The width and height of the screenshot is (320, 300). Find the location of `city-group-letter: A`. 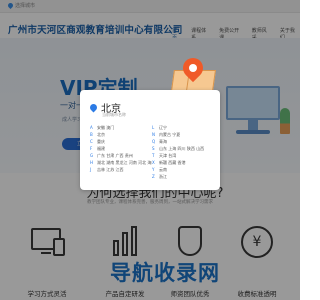

city-group-letter: A is located at coordinates (91, 127).